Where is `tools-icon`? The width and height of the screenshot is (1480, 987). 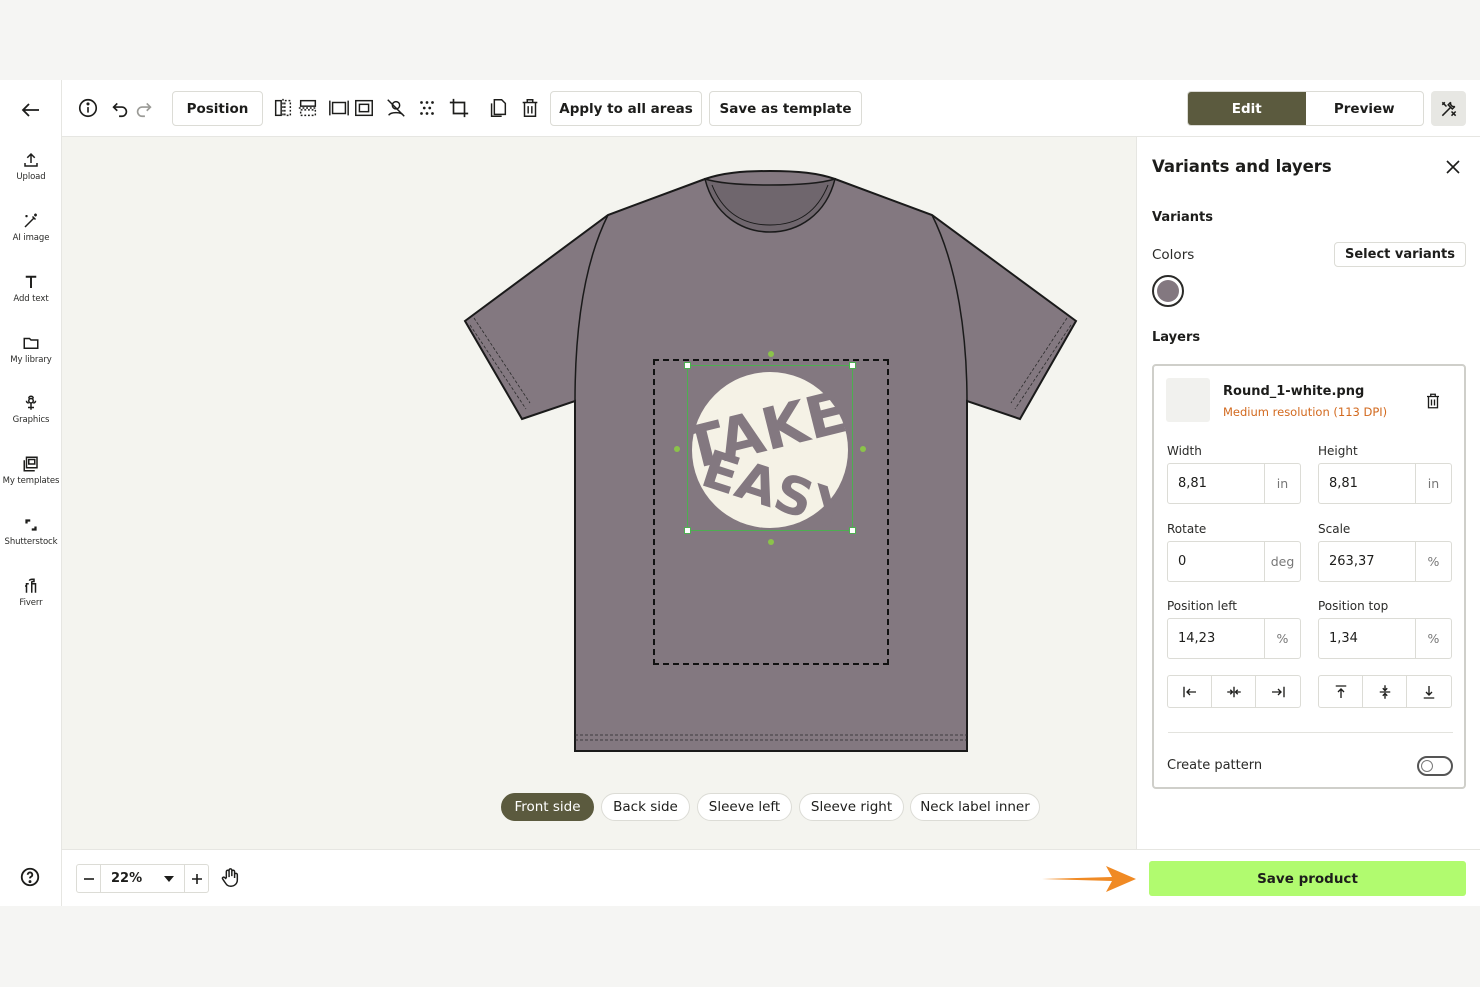
tools-icon is located at coordinates (1448, 108).